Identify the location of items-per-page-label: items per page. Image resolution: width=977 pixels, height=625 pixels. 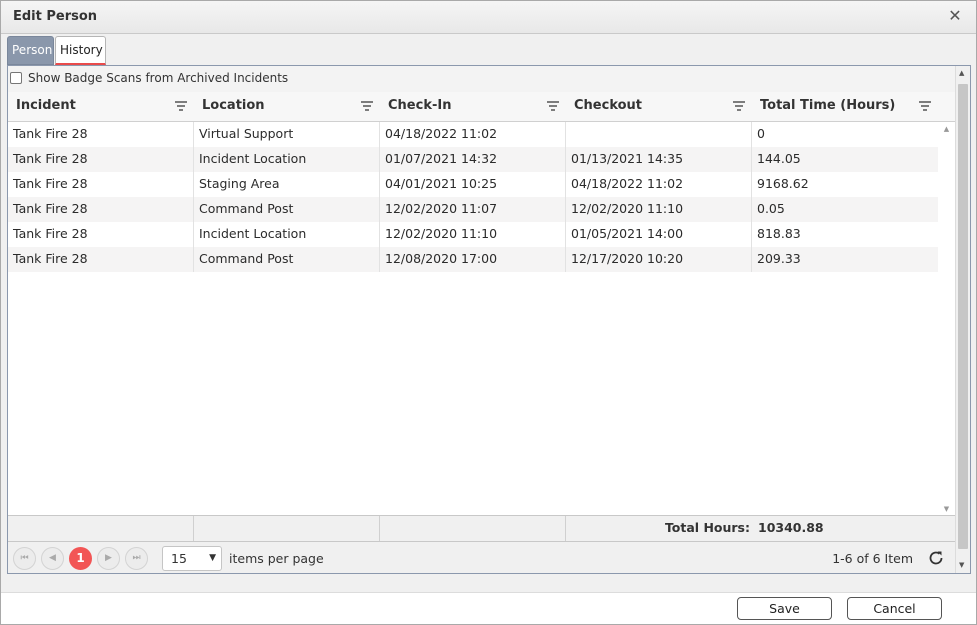
(276, 558).